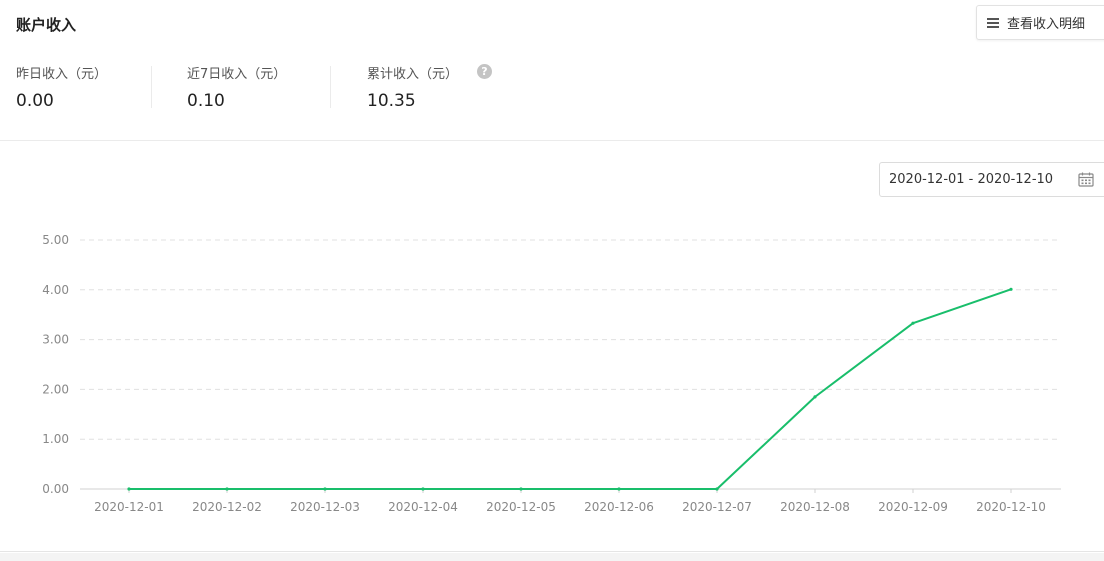 This screenshot has height=561, width=1104. Describe the element at coordinates (55, 290) in the screenshot. I see `y-tick-label: 4.00` at that location.